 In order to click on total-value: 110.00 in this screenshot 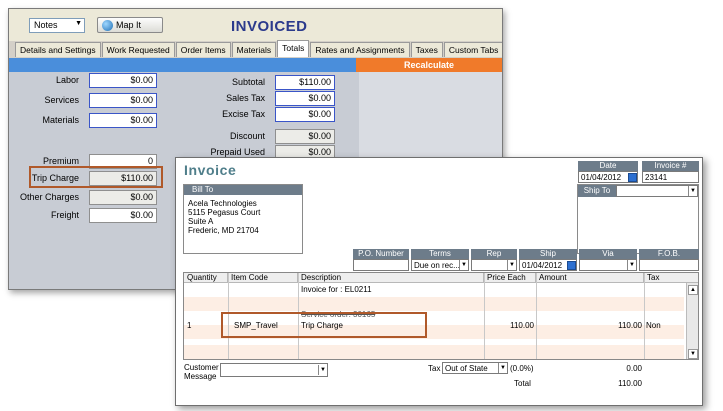, I will do `click(630, 383)`.